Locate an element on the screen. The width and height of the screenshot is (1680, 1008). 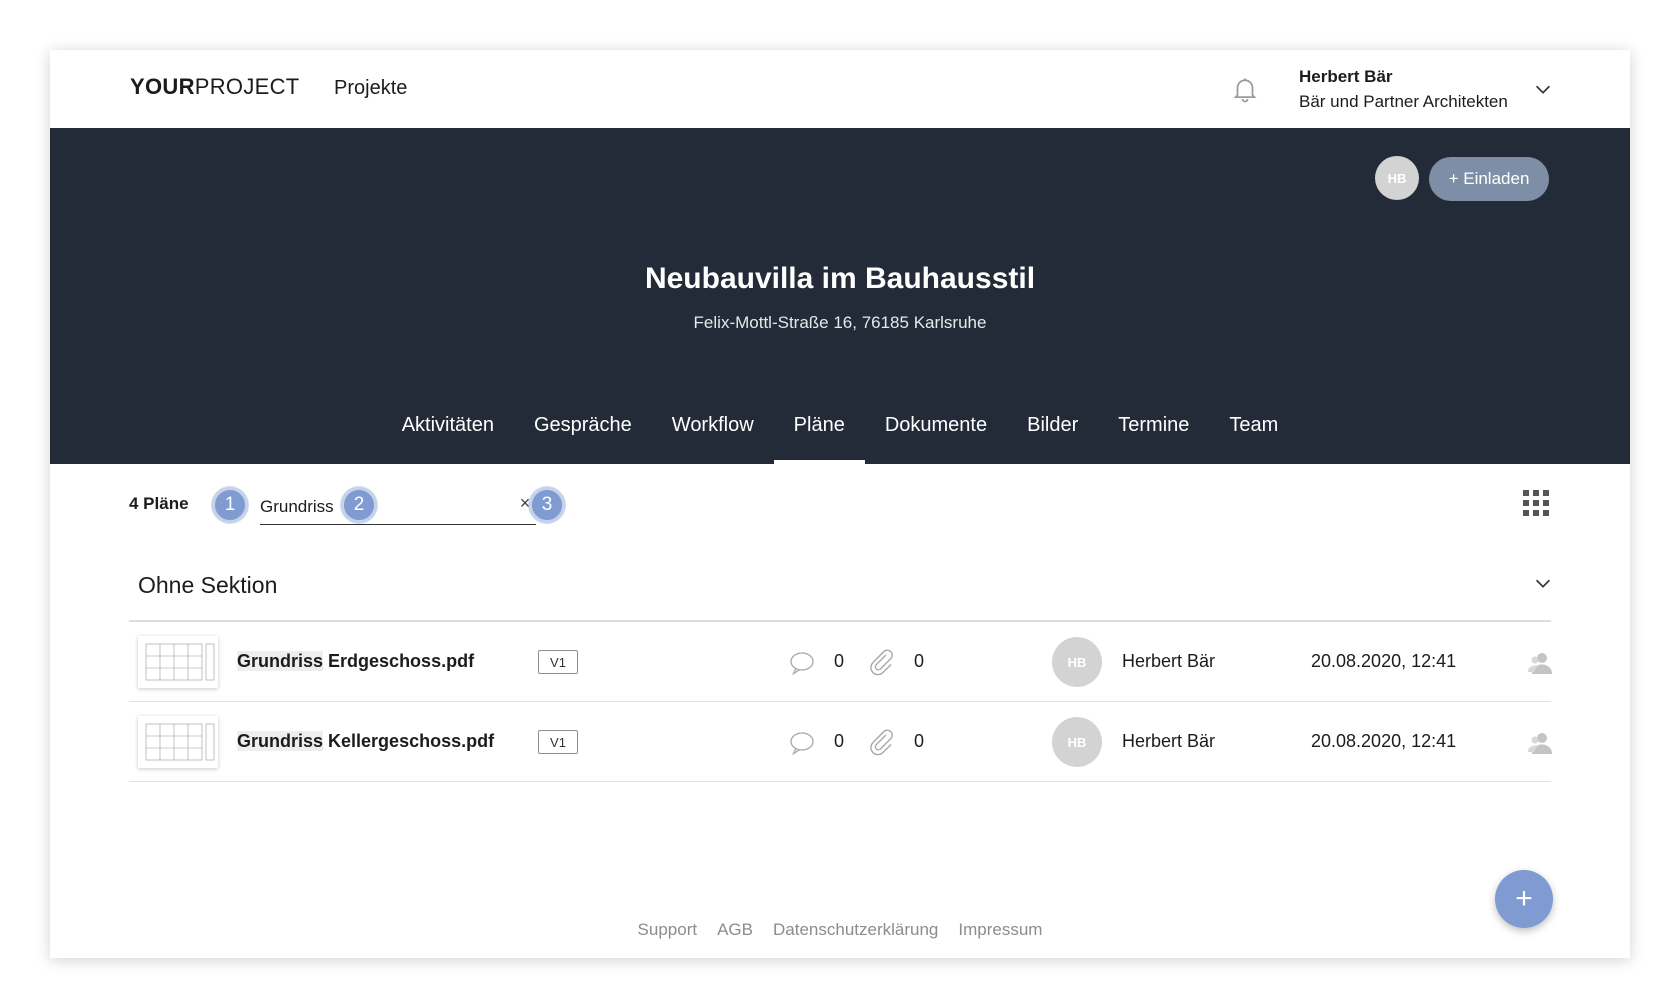
step-marker-2: 2 is located at coordinates (359, 505).